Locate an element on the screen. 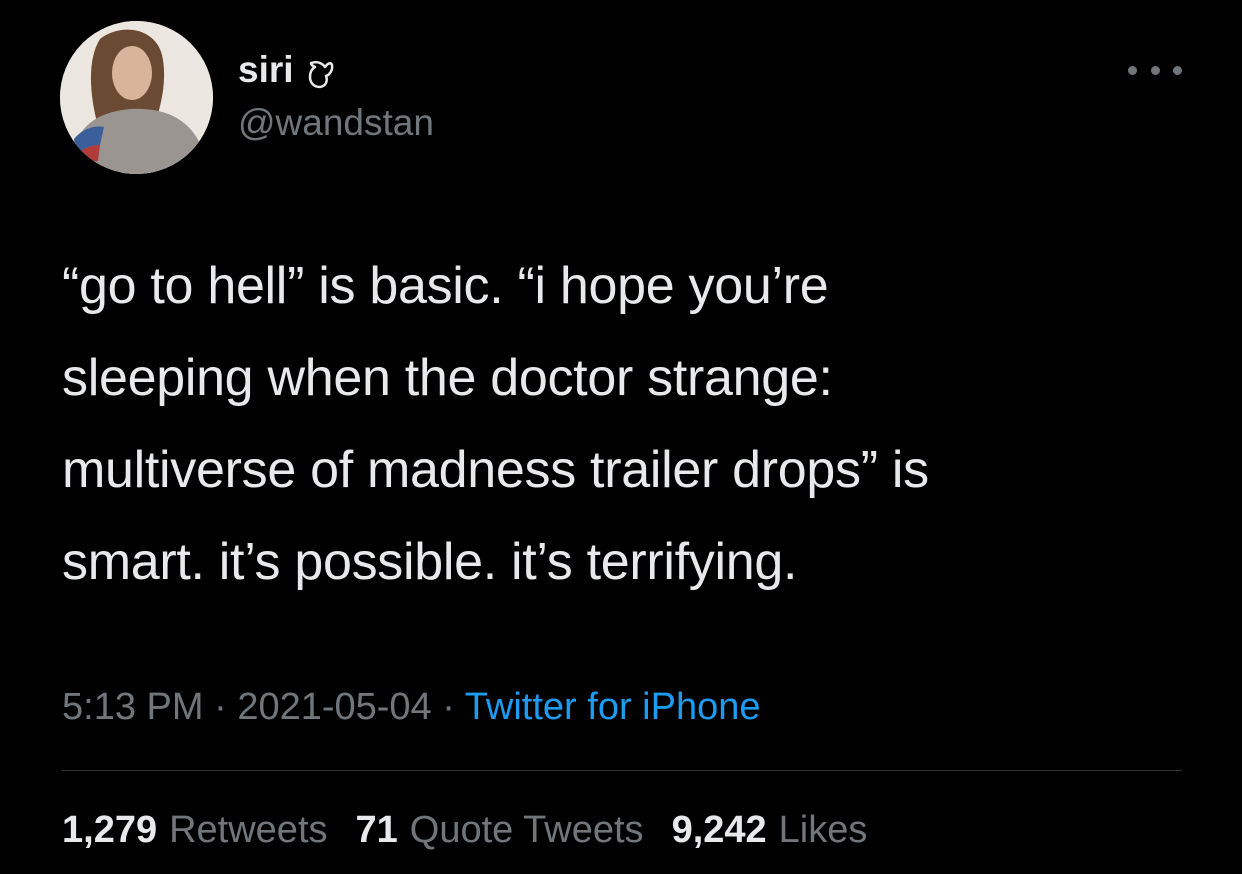 This screenshot has height=874, width=1242. retweets-stat: 1,279 Retweets is located at coordinates (195, 830).